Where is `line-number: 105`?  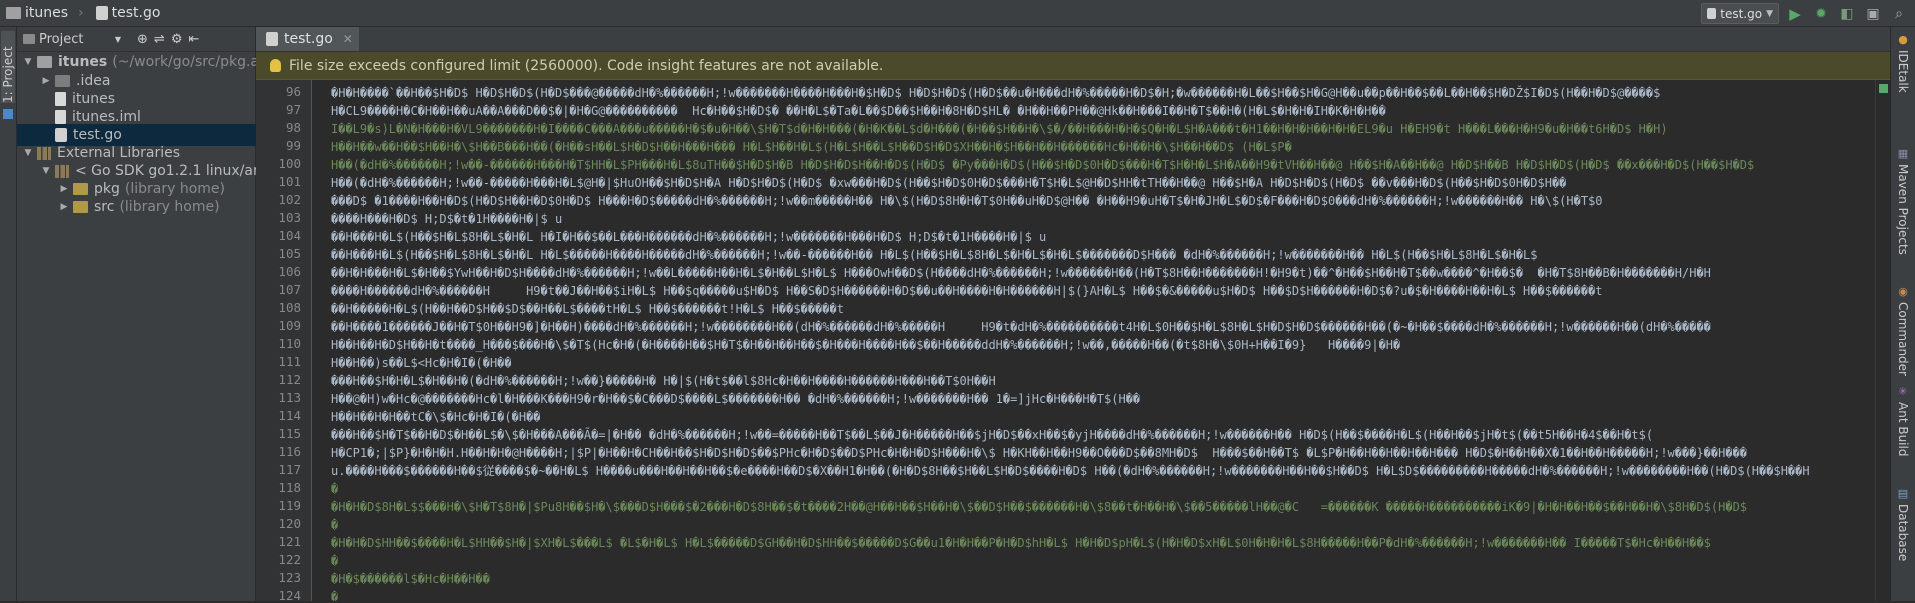 line-number: 105 is located at coordinates (289, 253).